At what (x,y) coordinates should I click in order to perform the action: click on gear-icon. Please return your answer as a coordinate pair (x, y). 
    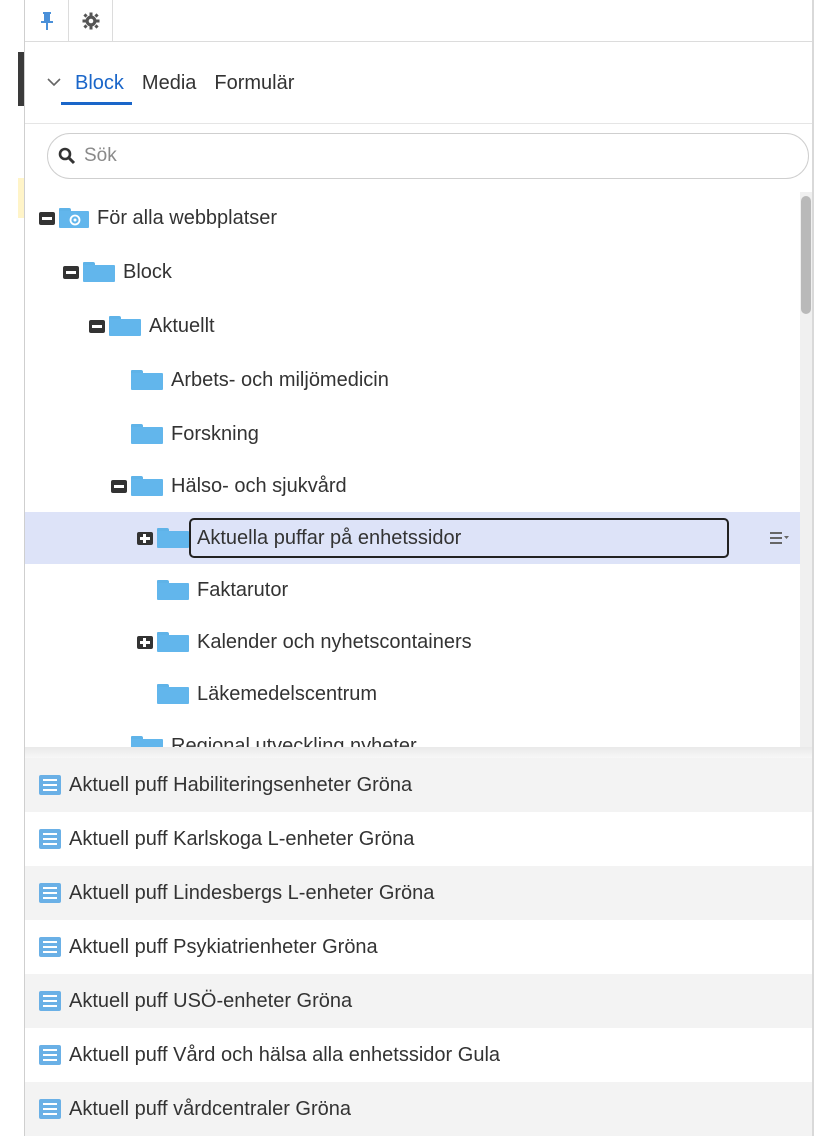
    Looking at the image, I should click on (90, 21).